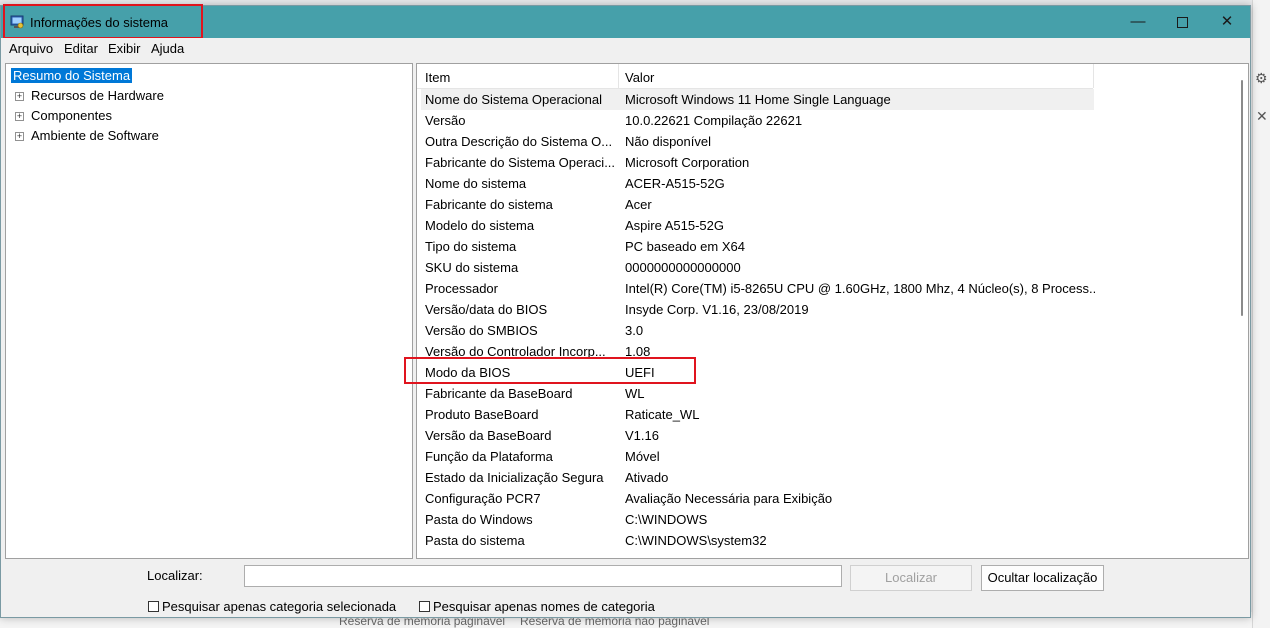 The height and width of the screenshot is (628, 1270). What do you see at coordinates (714, 120) in the screenshot?
I see `row-value-cell: 10.0.22621 Compilação 22621` at bounding box center [714, 120].